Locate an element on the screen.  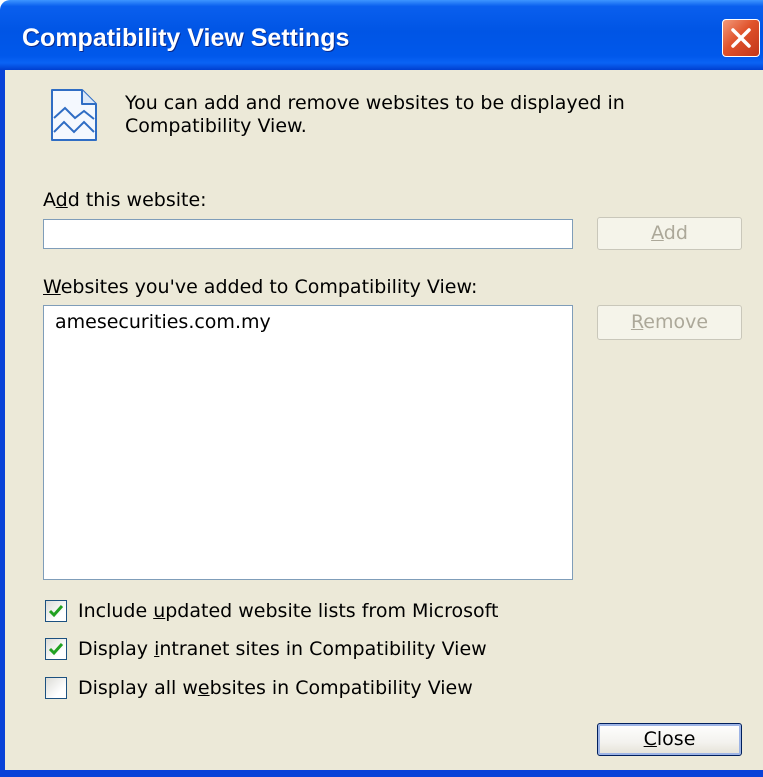
access-key: C is located at coordinates (650, 739).